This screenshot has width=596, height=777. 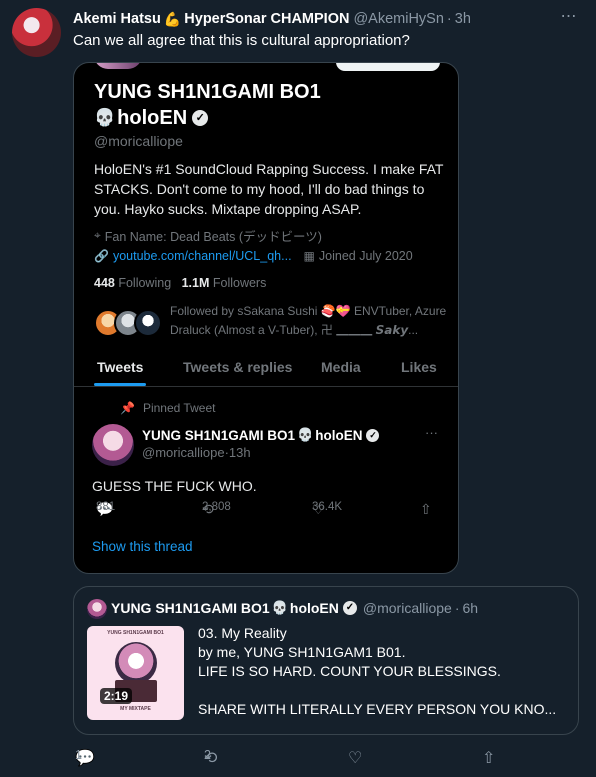 I want to click on pinned-time: 13h, so click(x=239, y=452).